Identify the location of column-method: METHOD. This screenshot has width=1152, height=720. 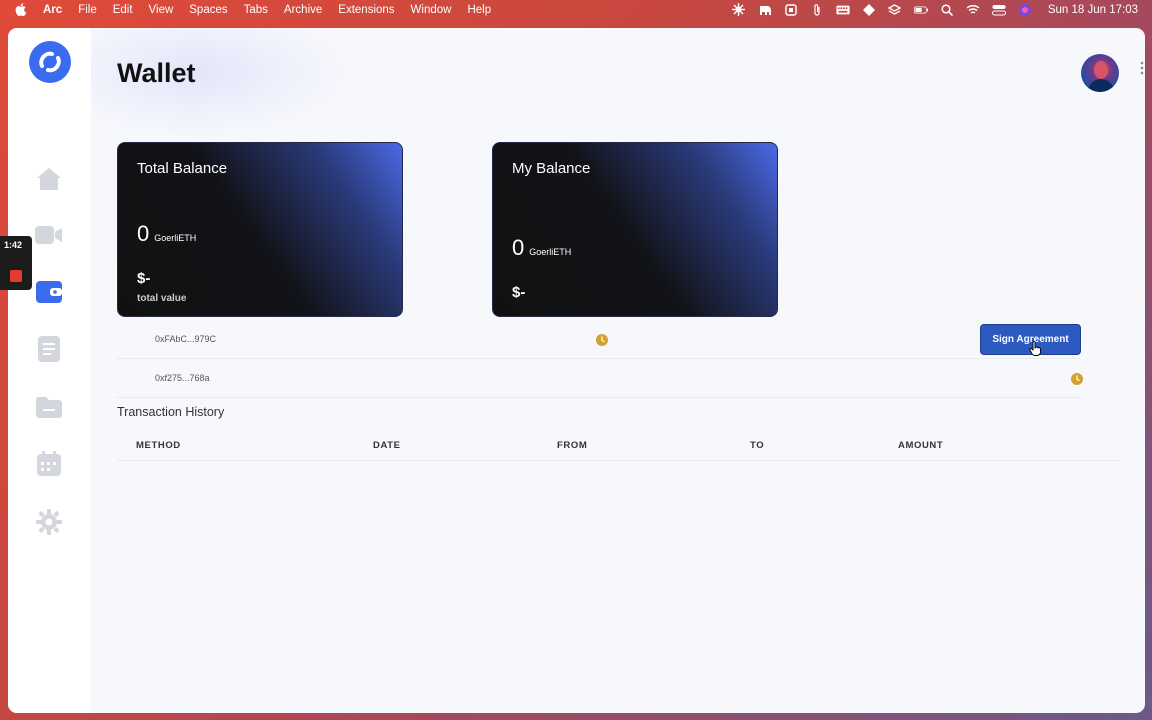
(158, 445).